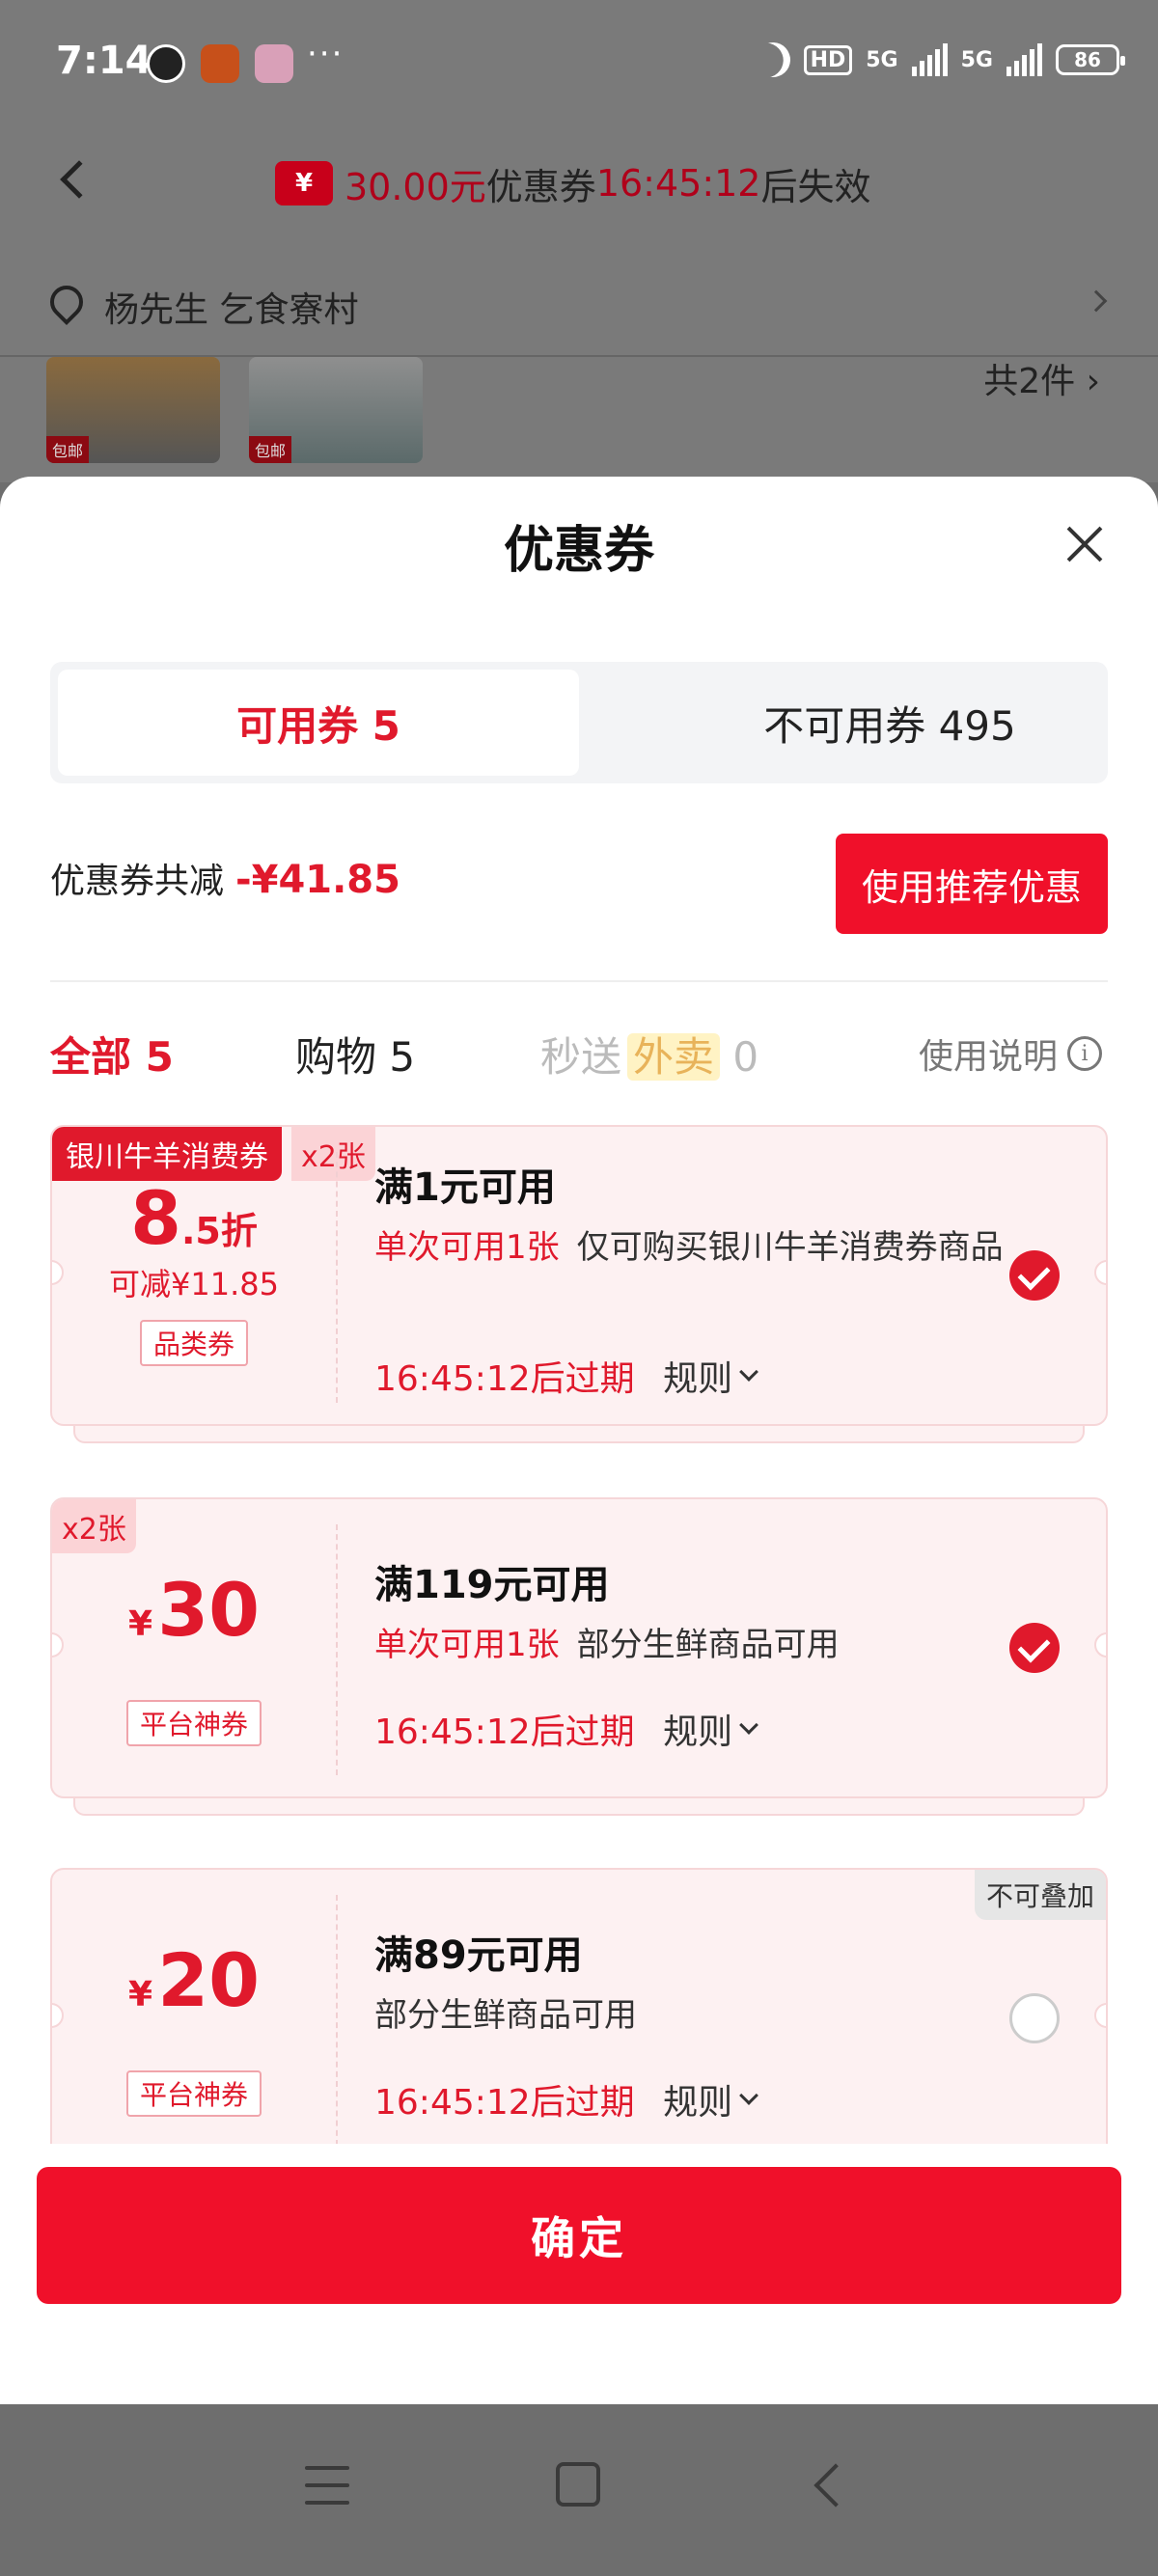 The height and width of the screenshot is (2576, 1158). What do you see at coordinates (478, 1956) in the screenshot?
I see `coupon-threshold: 满89元可用` at bounding box center [478, 1956].